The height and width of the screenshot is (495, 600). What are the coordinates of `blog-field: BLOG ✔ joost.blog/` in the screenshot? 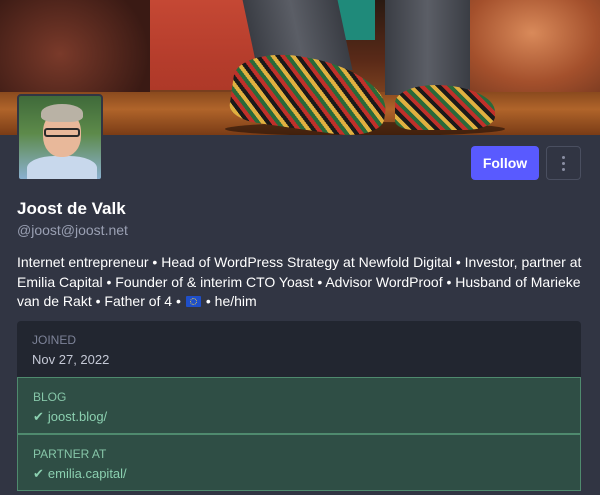 It's located at (299, 405).